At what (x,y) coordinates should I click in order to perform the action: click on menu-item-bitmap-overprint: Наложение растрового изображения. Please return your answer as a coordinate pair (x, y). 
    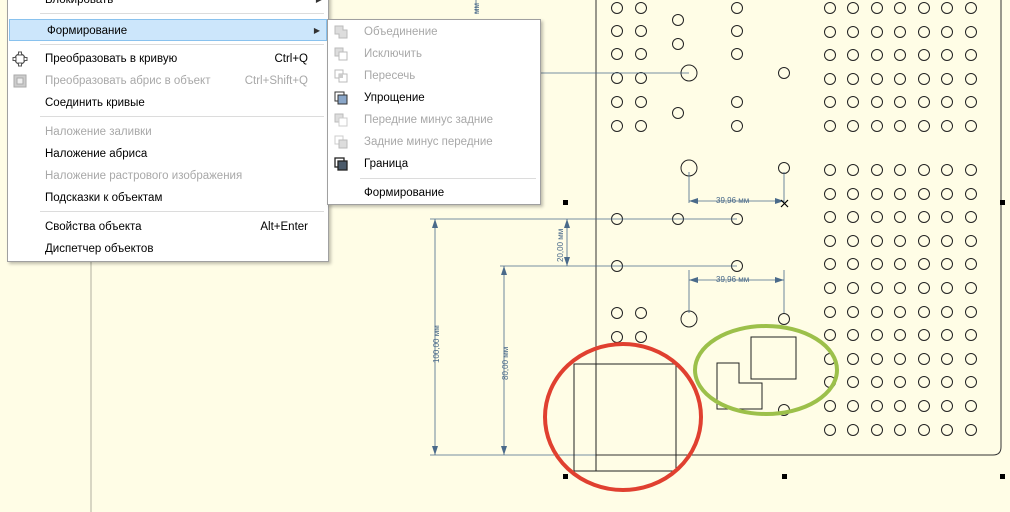
    Looking at the image, I should click on (168, 176).